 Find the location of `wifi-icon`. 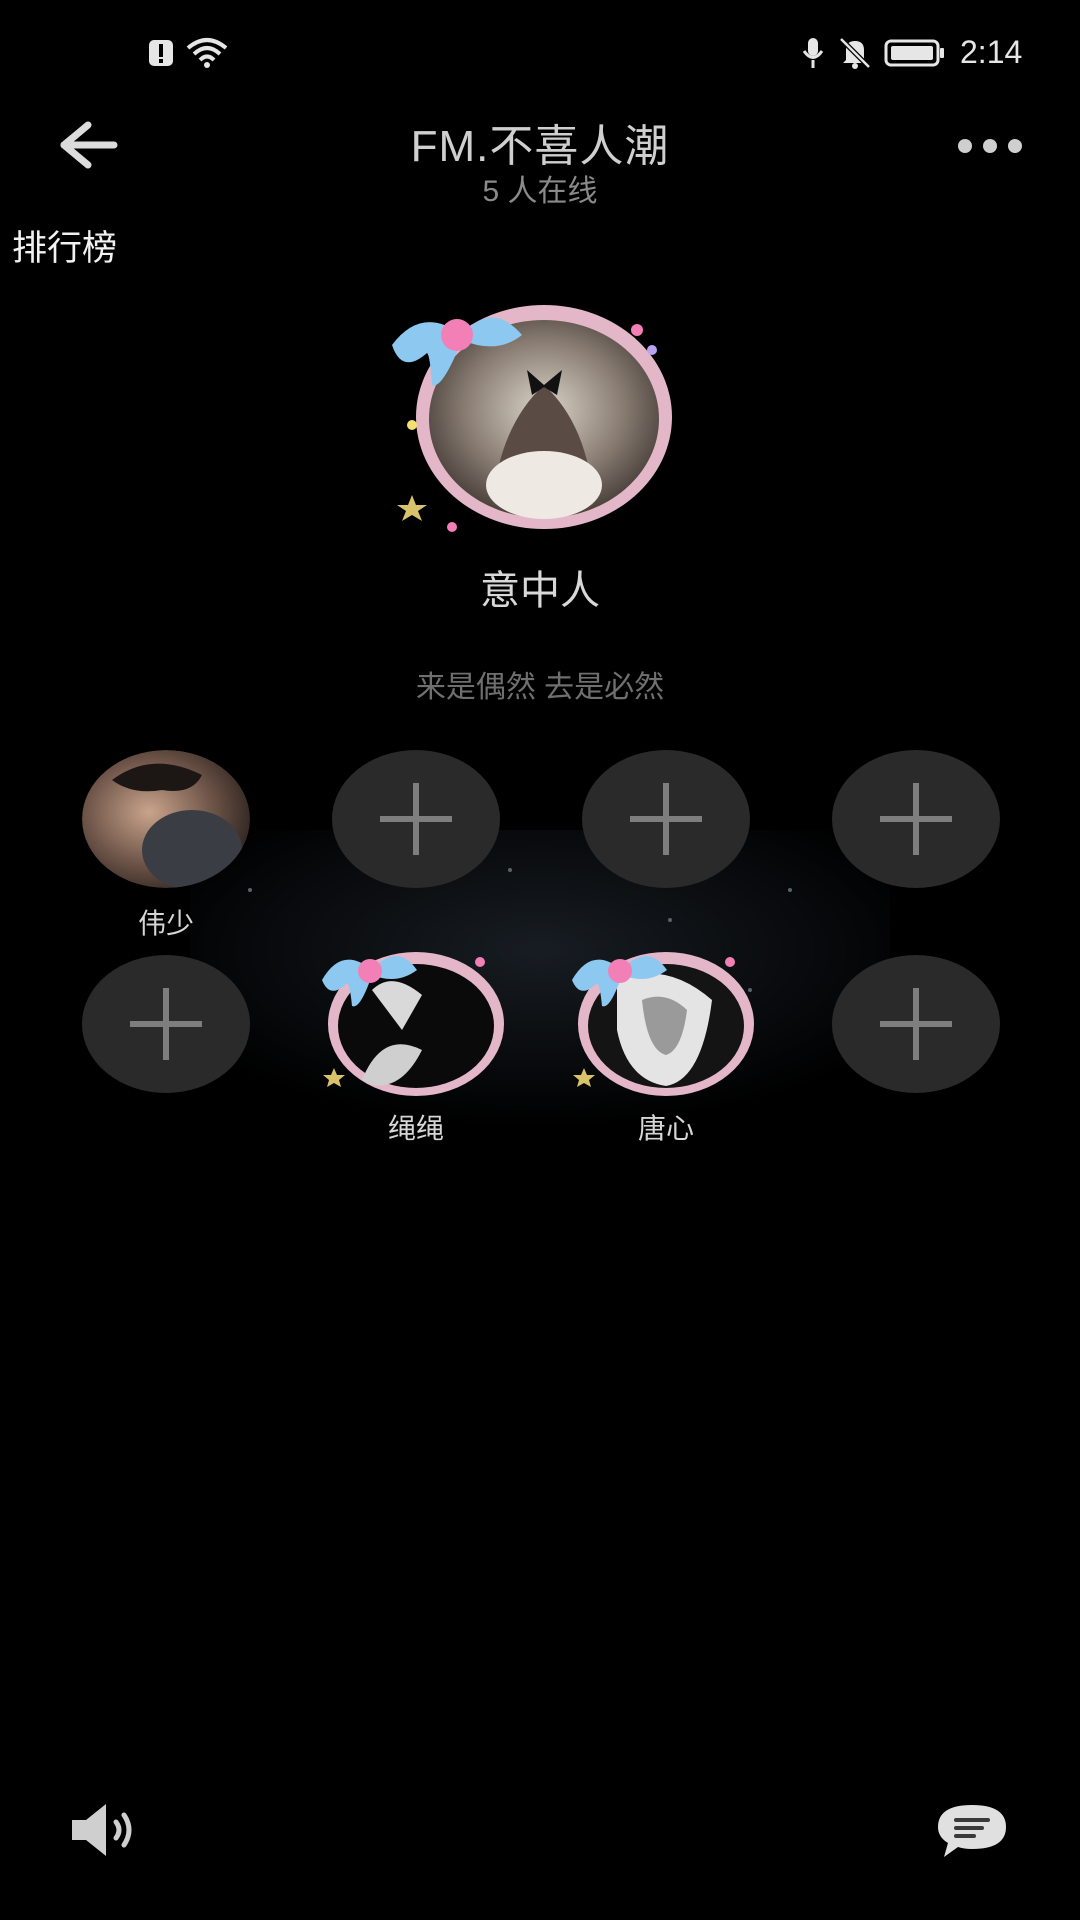

wifi-icon is located at coordinates (207, 53).